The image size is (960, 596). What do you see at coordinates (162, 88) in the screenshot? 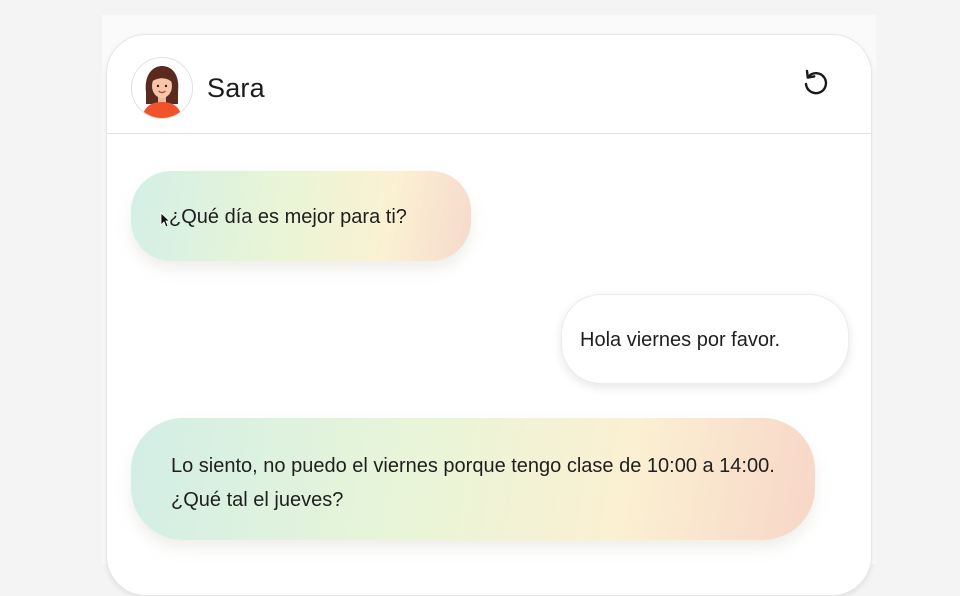
I see `woman-avatar-icon` at bounding box center [162, 88].